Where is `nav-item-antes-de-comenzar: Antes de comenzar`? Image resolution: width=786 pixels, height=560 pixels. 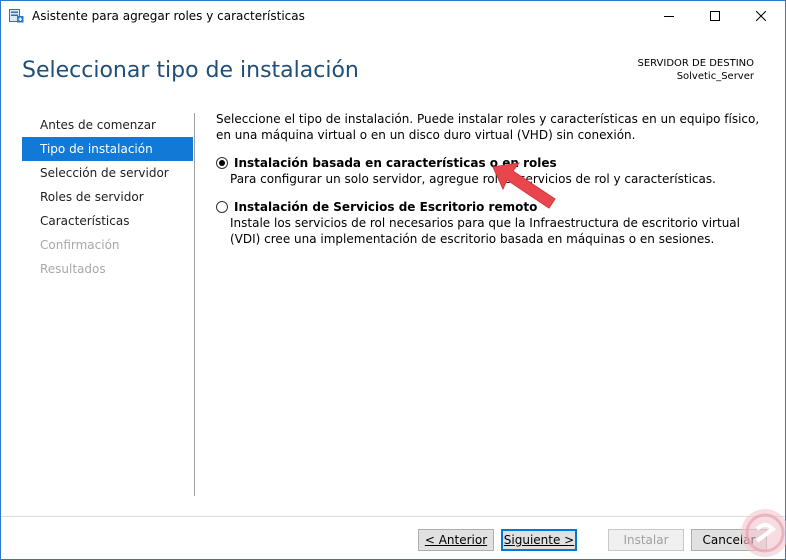 nav-item-antes-de-comenzar: Antes de comenzar is located at coordinates (107, 125).